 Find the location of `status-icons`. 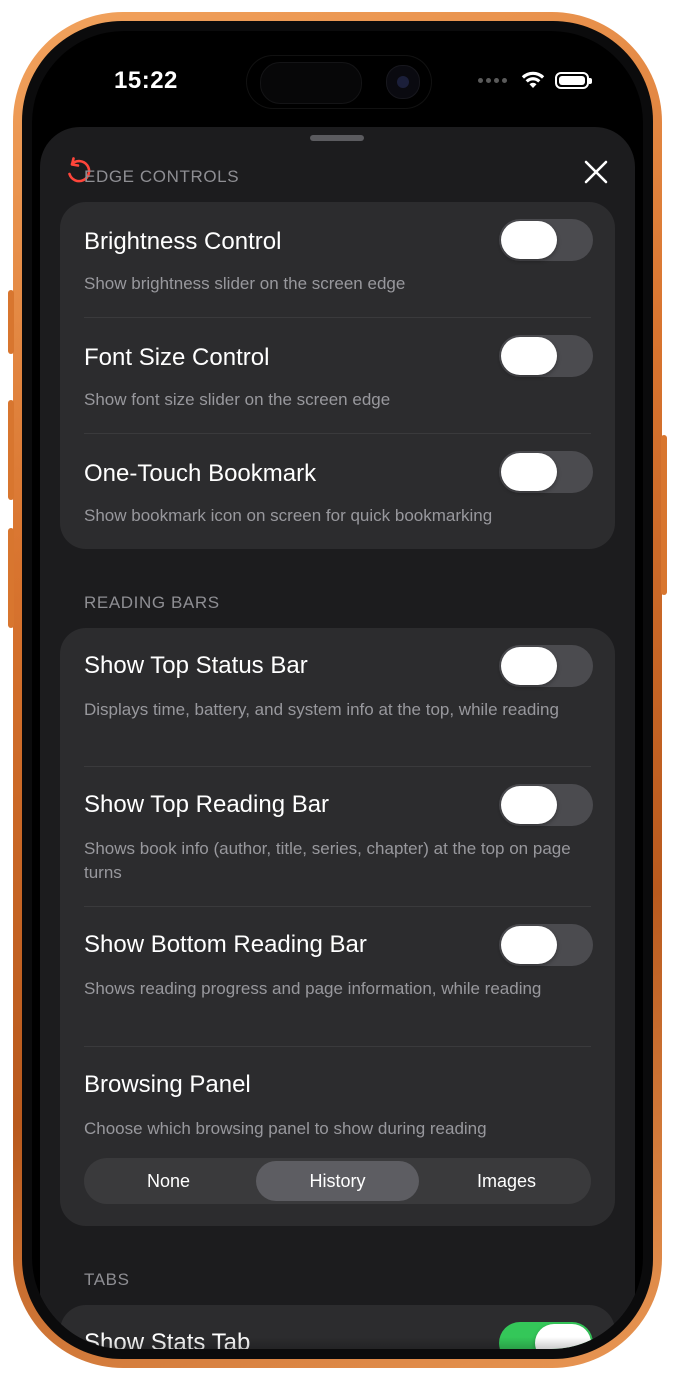

status-icons is located at coordinates (535, 80).